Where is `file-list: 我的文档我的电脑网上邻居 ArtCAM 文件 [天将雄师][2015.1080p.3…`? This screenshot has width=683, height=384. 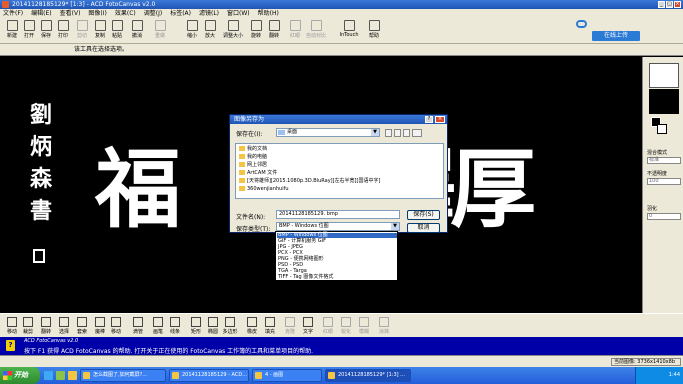 file-list: 我的文档我的电脑网上邻居 ArtCAM 文件 [天将雄师][2015.1080p.3… is located at coordinates (339, 171).